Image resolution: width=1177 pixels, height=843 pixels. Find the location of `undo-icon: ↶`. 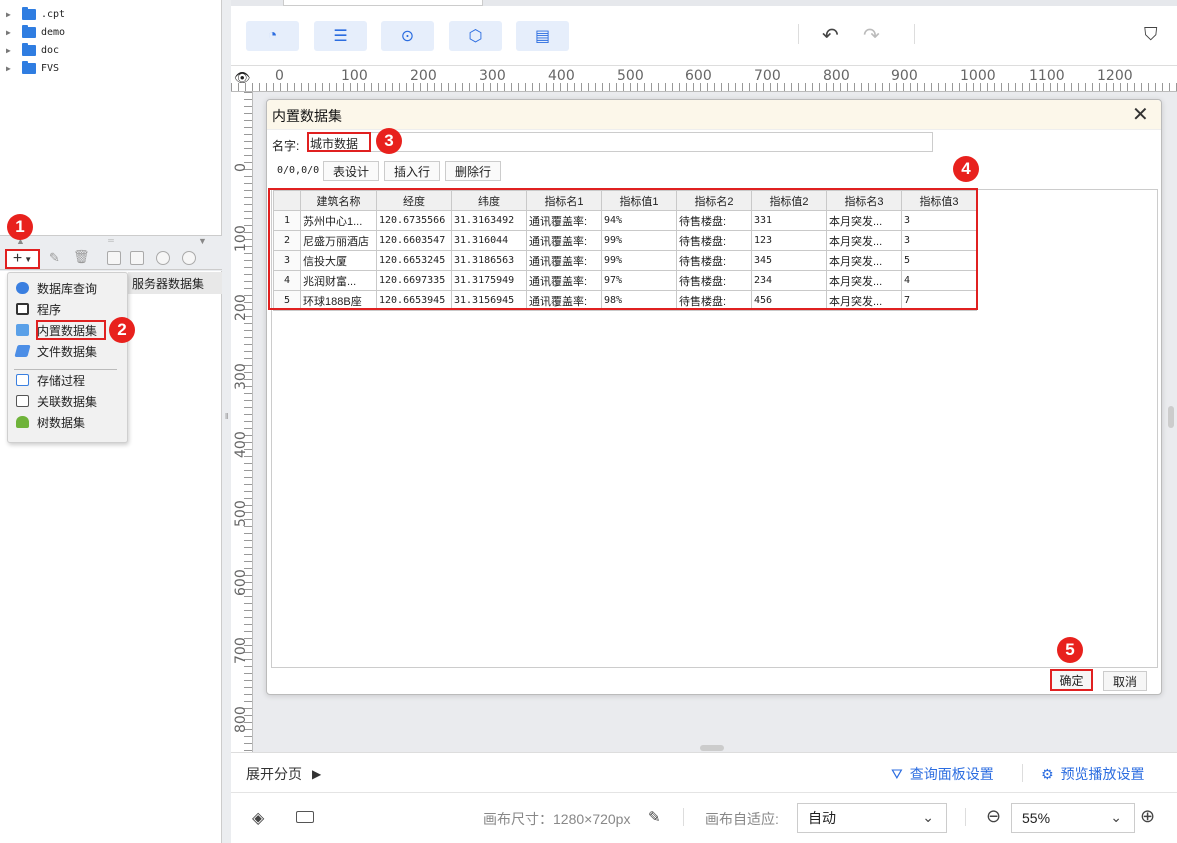

undo-icon: ↶ is located at coordinates (830, 35).